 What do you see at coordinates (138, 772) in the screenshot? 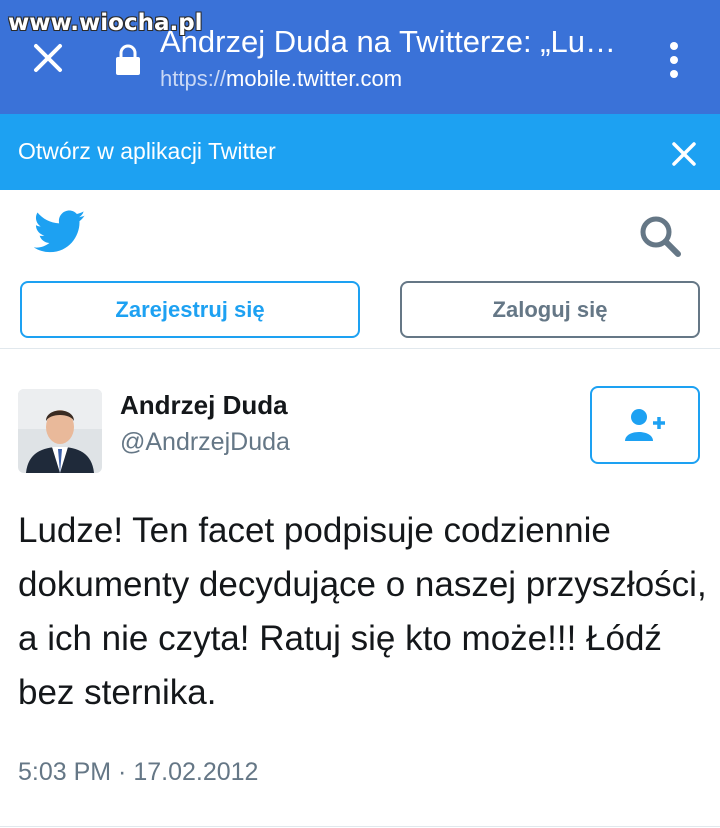
I see `tweet-timestamp: 5:03 PM · 17.02.2012` at bounding box center [138, 772].